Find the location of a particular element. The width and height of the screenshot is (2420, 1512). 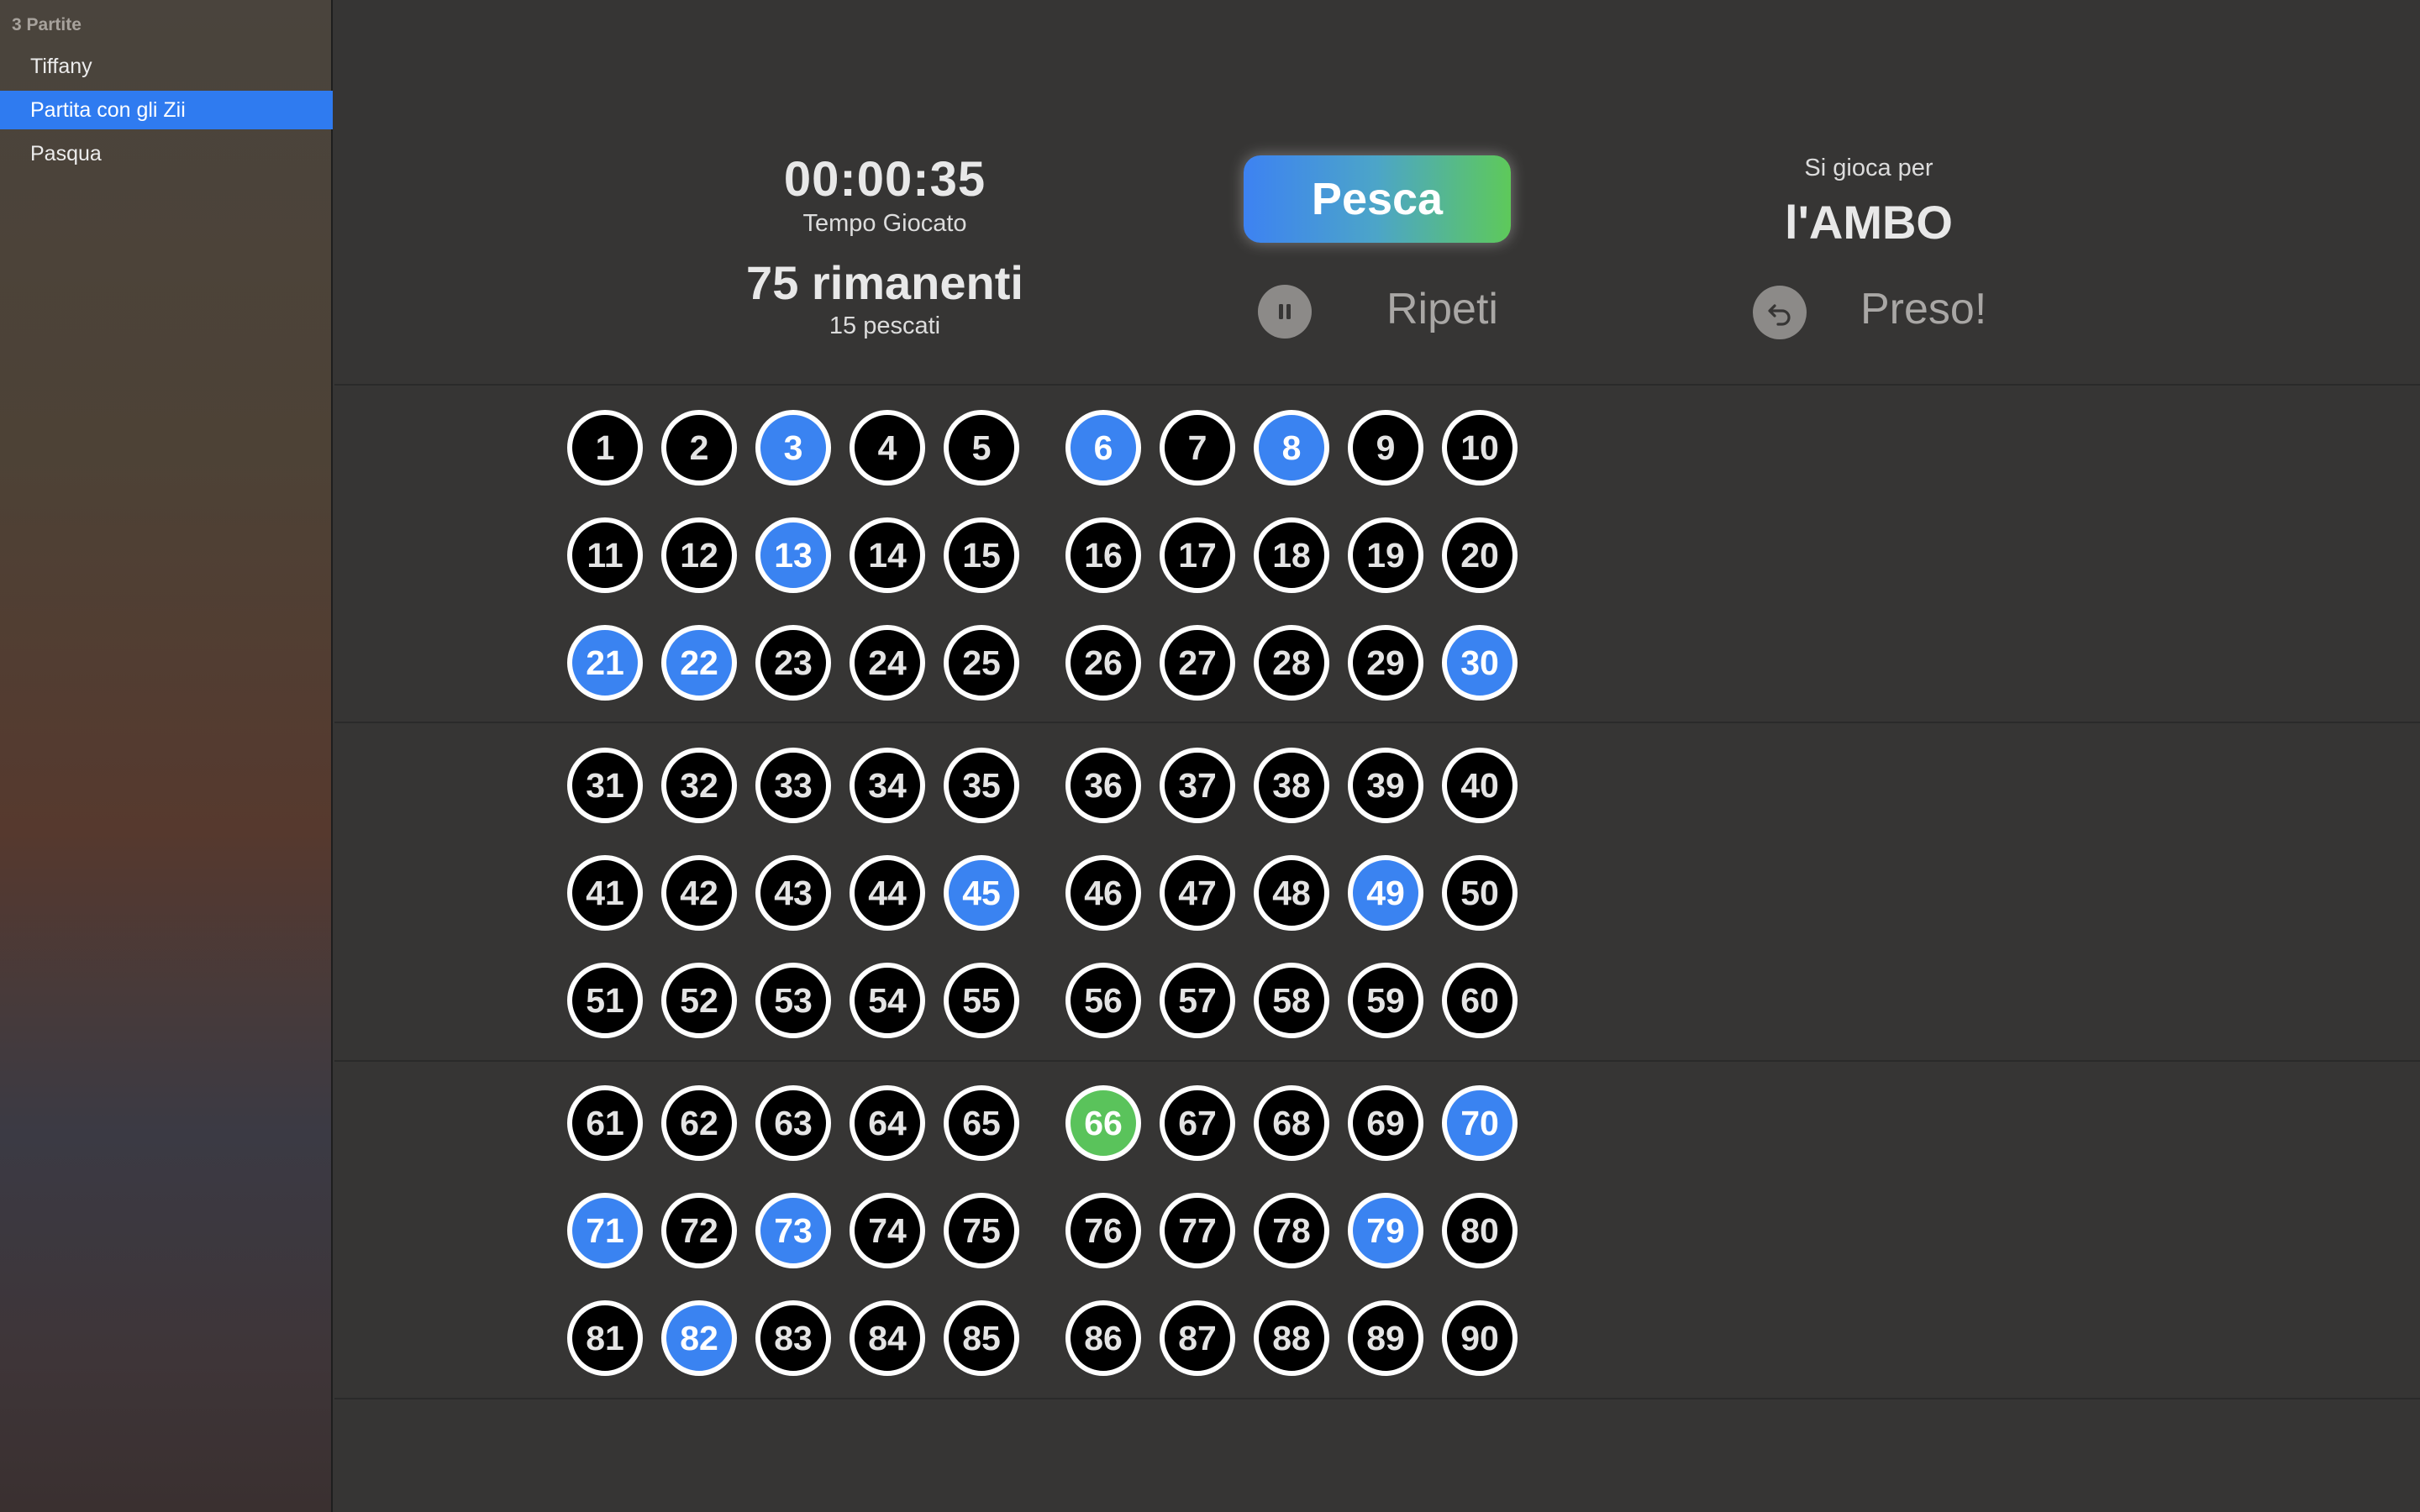

number-ball-64: 64 is located at coordinates (887, 1123).